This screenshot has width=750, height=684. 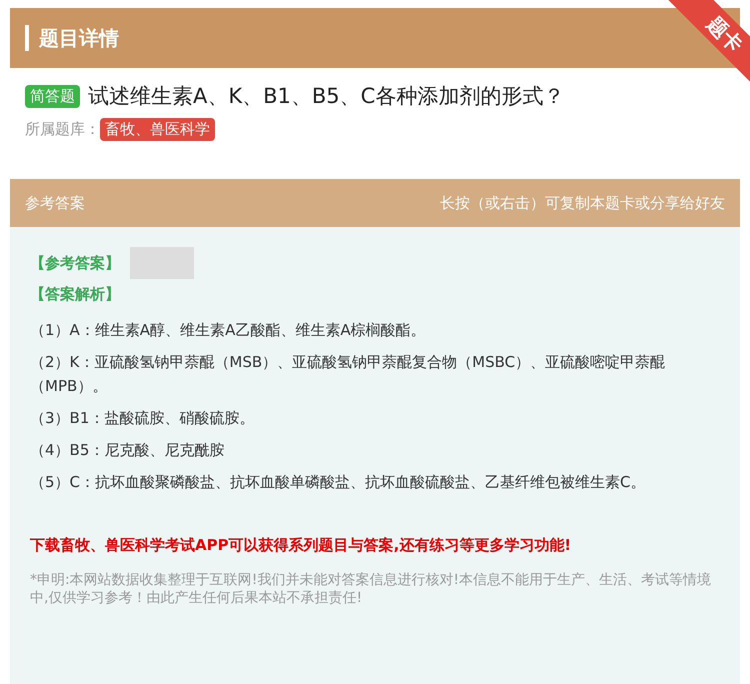 I want to click on analysis-line: （1）A：维生素A醇、维生素A乙酸酯、维生素A棕榈酸酯。, so click(x=228, y=330).